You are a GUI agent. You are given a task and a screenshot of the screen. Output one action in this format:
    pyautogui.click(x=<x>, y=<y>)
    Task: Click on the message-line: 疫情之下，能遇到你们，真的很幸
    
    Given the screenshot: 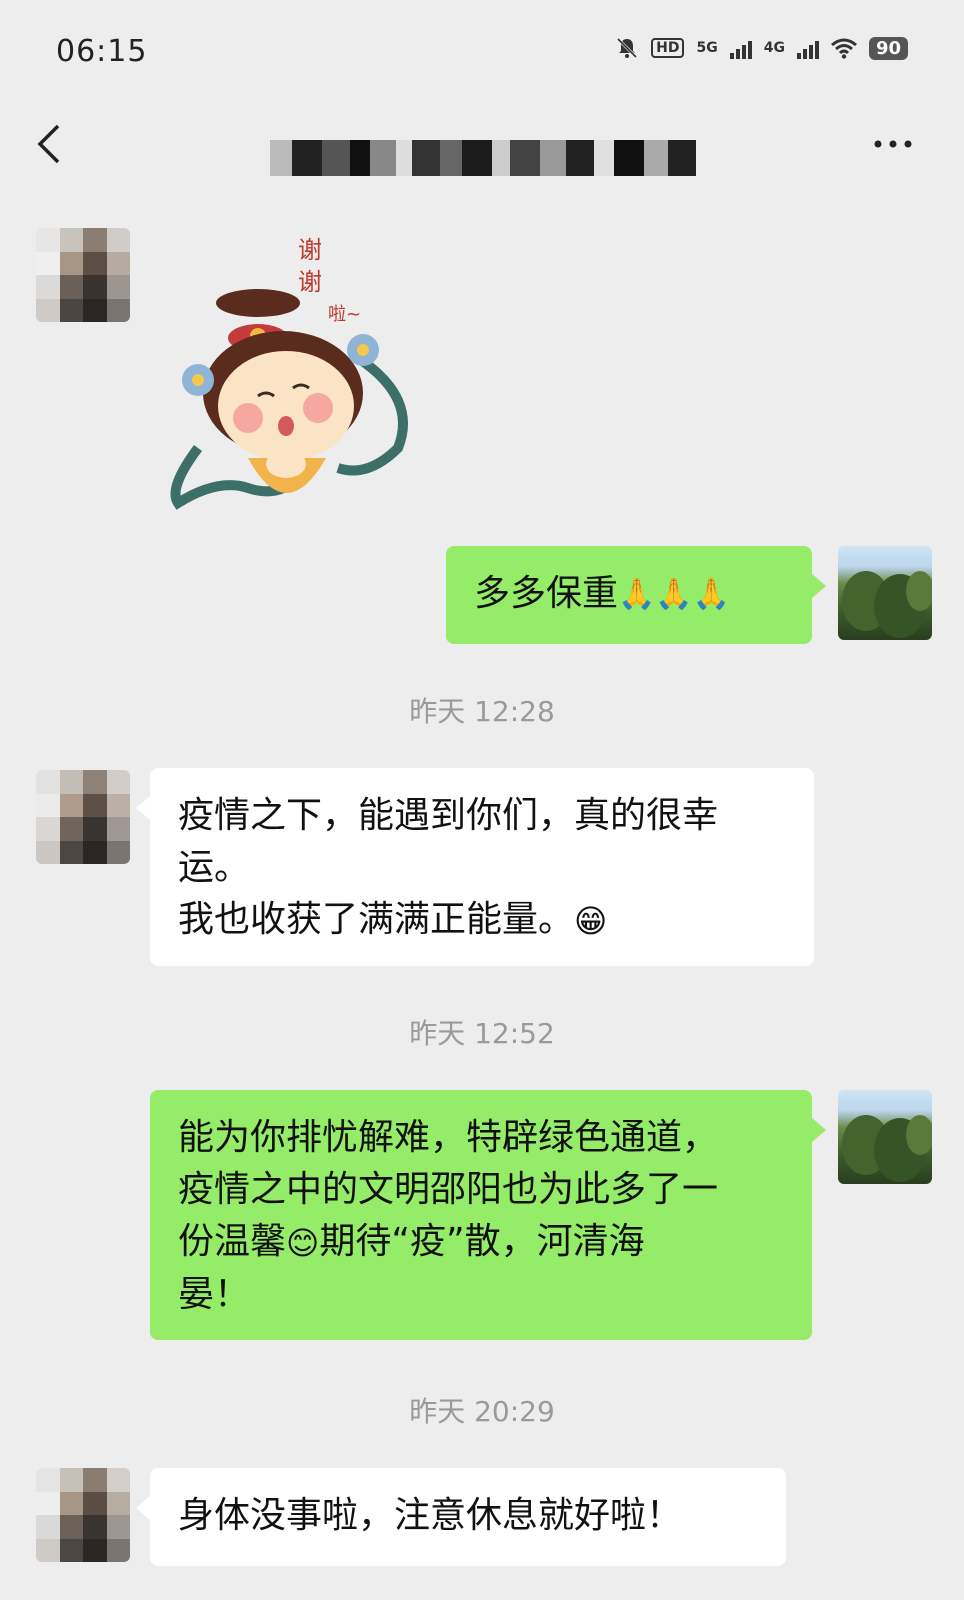 What is the action you would take?
    pyautogui.click(x=448, y=815)
    